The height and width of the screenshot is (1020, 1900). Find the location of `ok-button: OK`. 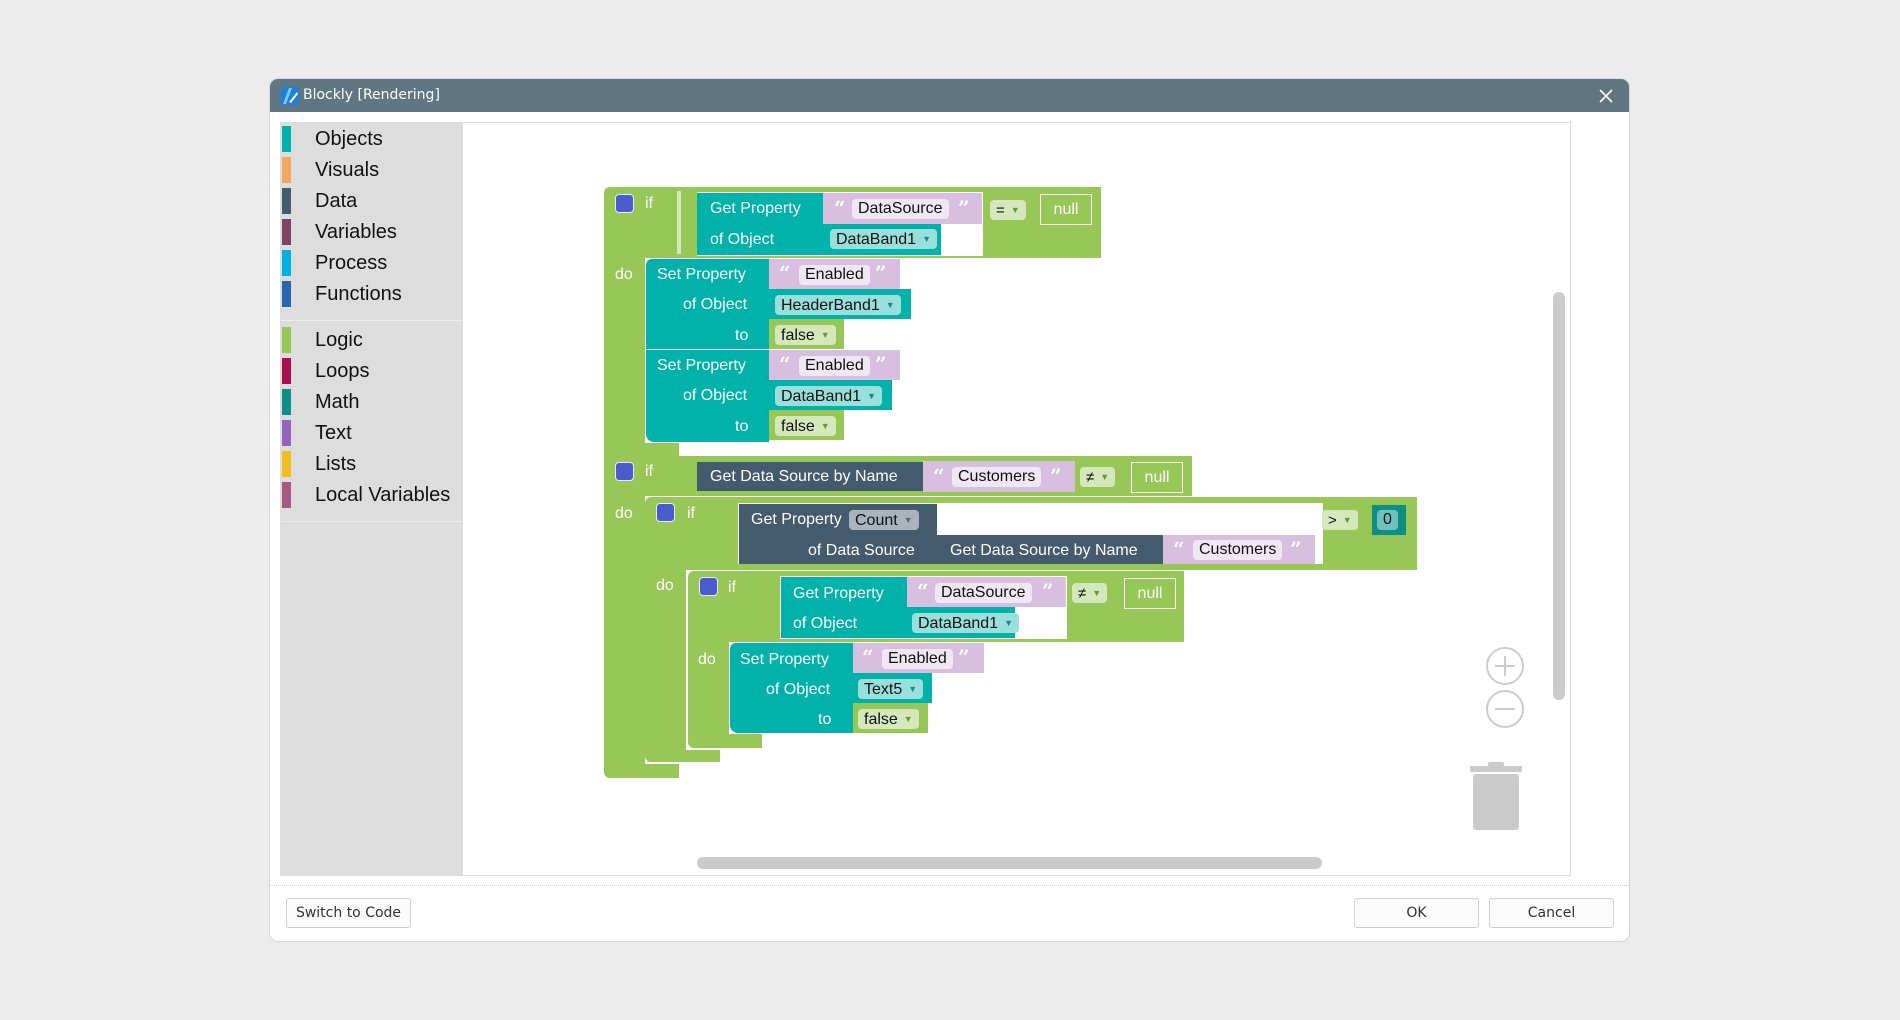

ok-button: OK is located at coordinates (1416, 913).